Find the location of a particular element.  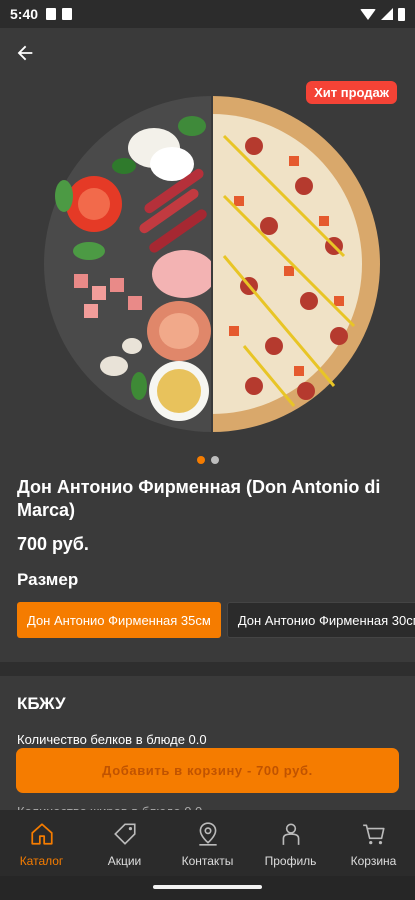

home-icon is located at coordinates (42, 834).